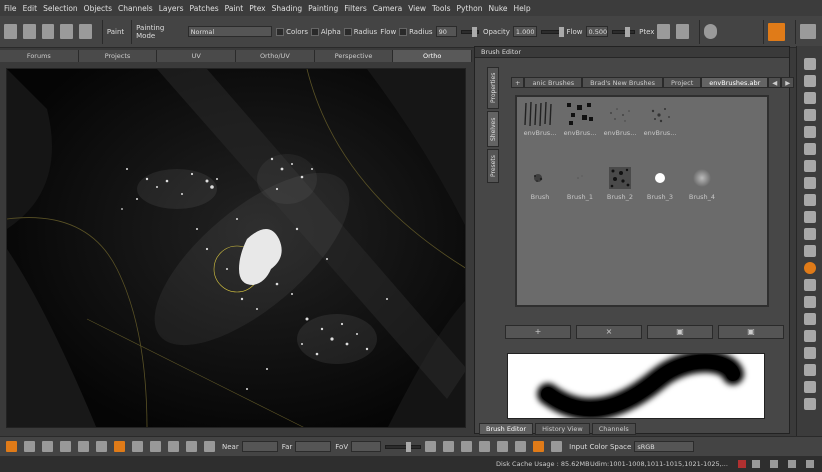  I want to click on select-arrow-icon, so click(809, 64).